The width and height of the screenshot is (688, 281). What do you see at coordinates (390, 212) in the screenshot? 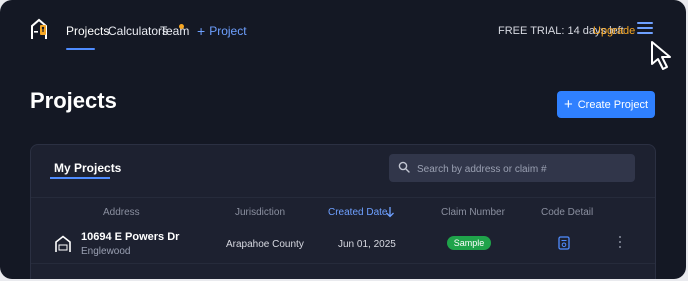
I see `arrow-down-icon` at bounding box center [390, 212].